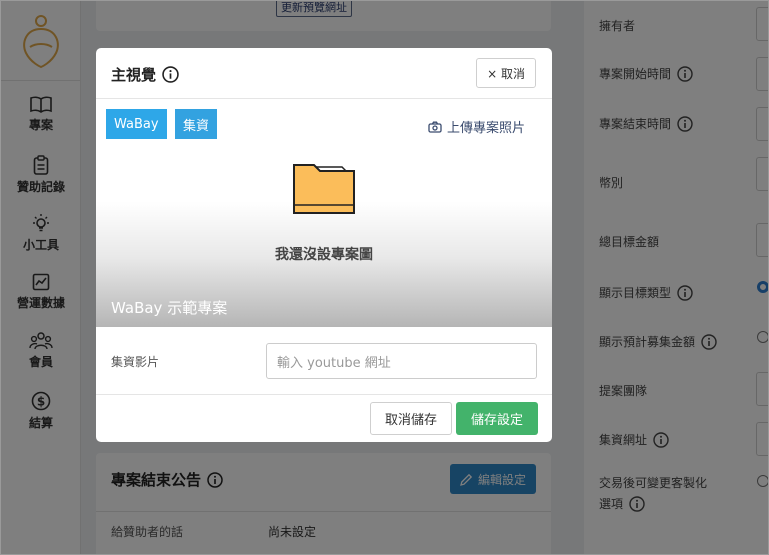  What do you see at coordinates (134, 75) in the screenshot?
I see `modal-title-text: 主視覺` at bounding box center [134, 75].